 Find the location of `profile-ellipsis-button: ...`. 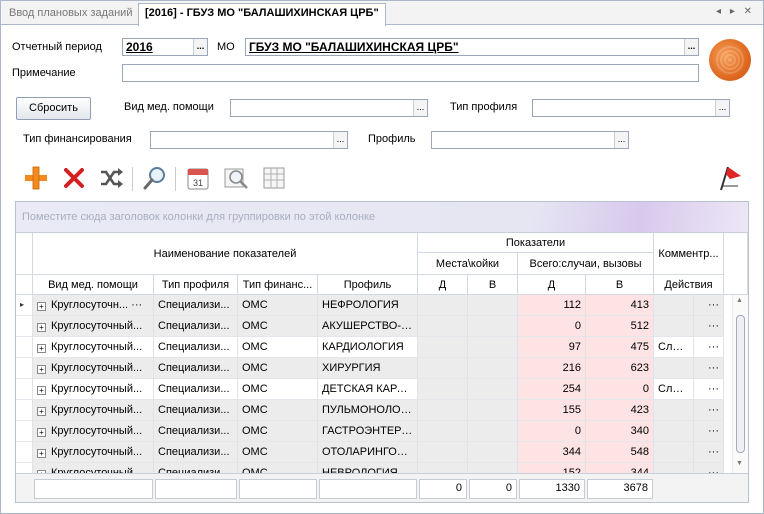

profile-ellipsis-button: ... is located at coordinates (621, 140).